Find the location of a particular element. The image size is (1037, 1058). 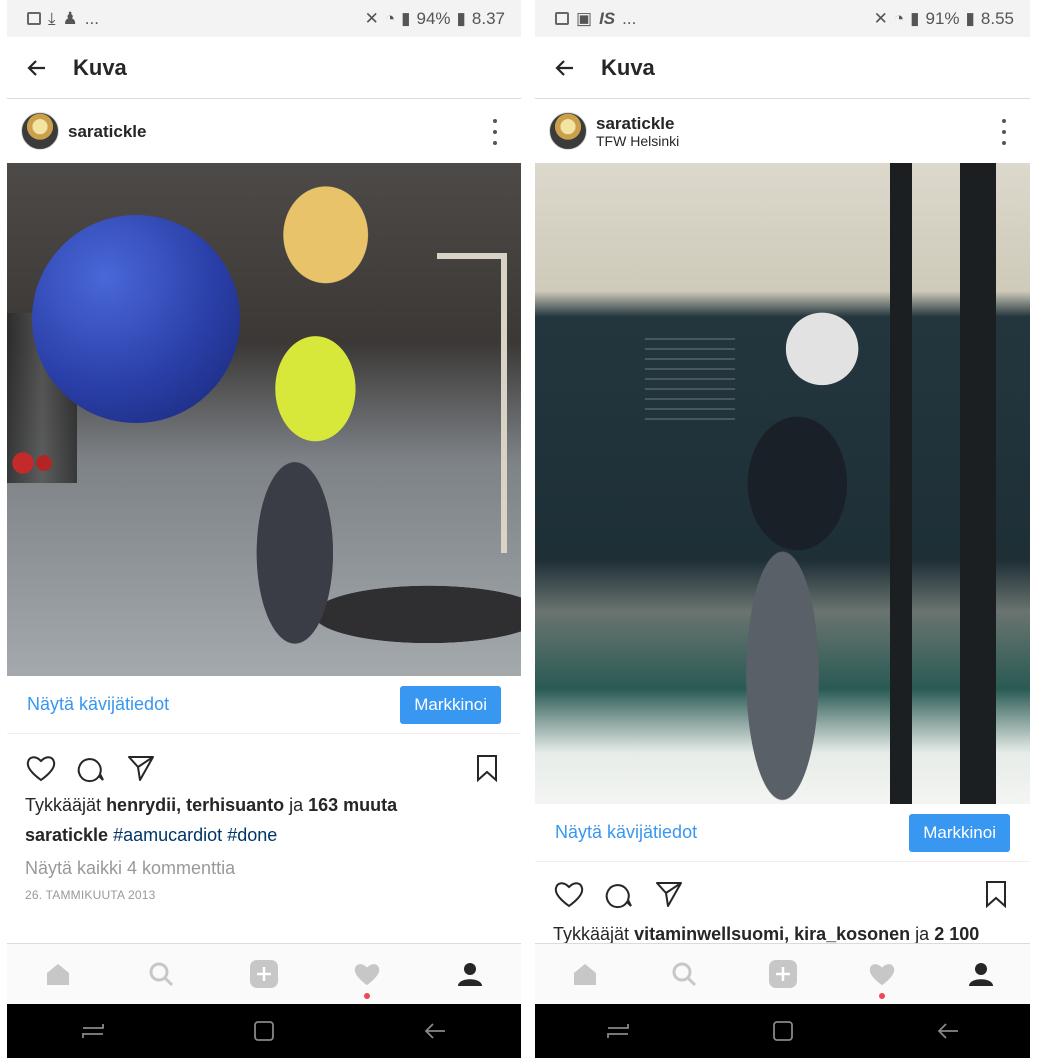

download-icon: ⤓ is located at coordinates (52, 18).